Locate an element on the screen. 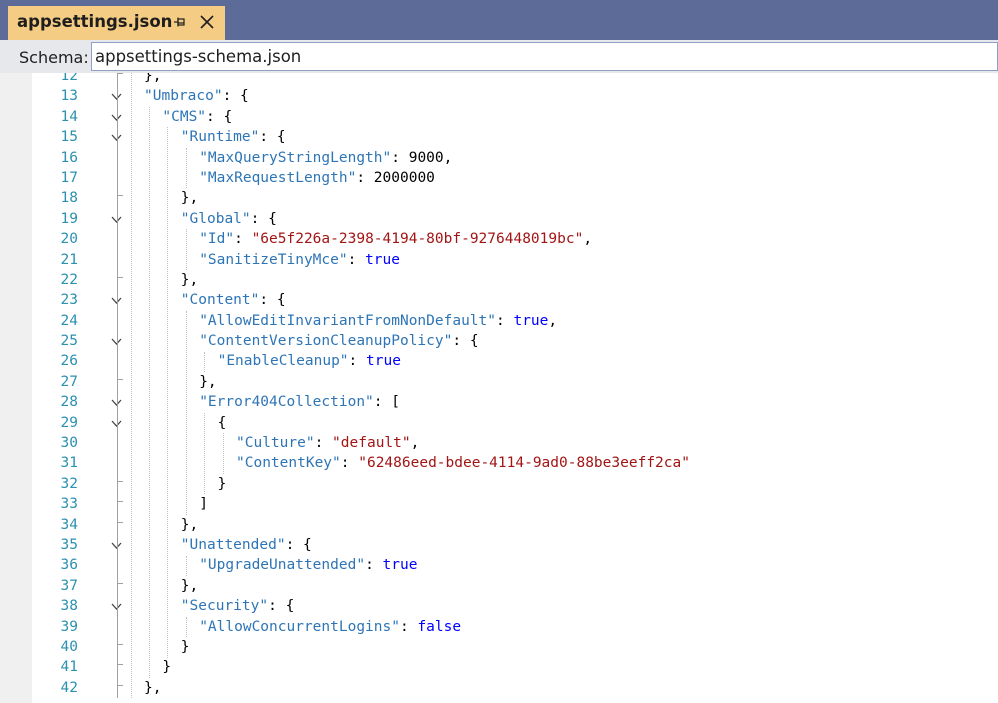 The height and width of the screenshot is (703, 998). line-number: 28 is located at coordinates (69, 402).